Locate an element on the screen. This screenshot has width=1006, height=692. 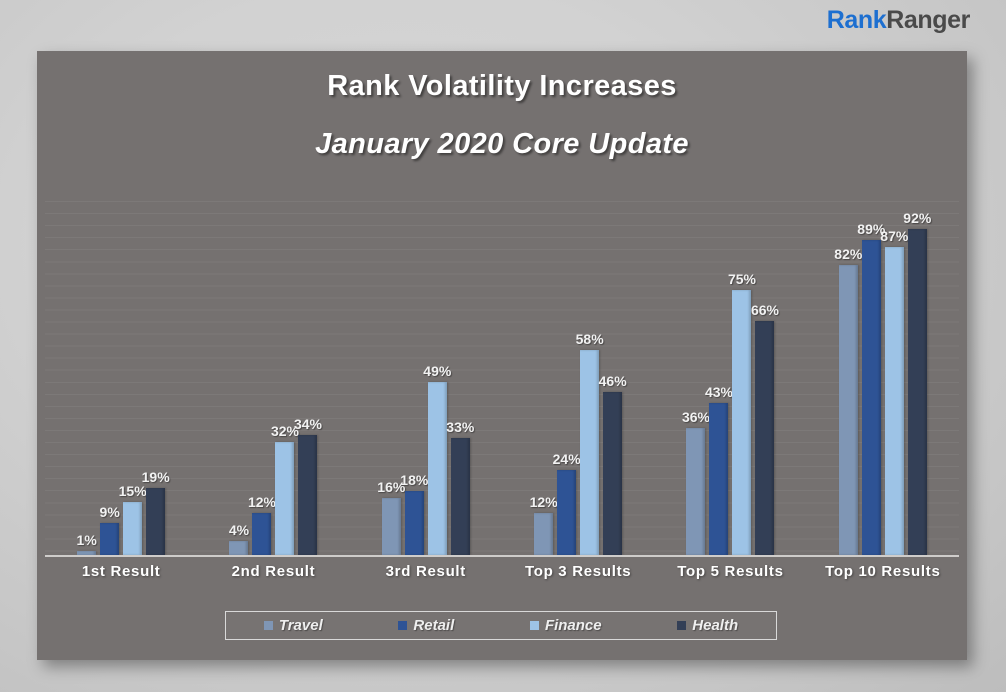
bar-group: 16% 18% 49% 33% is located at coordinates (426, 378).